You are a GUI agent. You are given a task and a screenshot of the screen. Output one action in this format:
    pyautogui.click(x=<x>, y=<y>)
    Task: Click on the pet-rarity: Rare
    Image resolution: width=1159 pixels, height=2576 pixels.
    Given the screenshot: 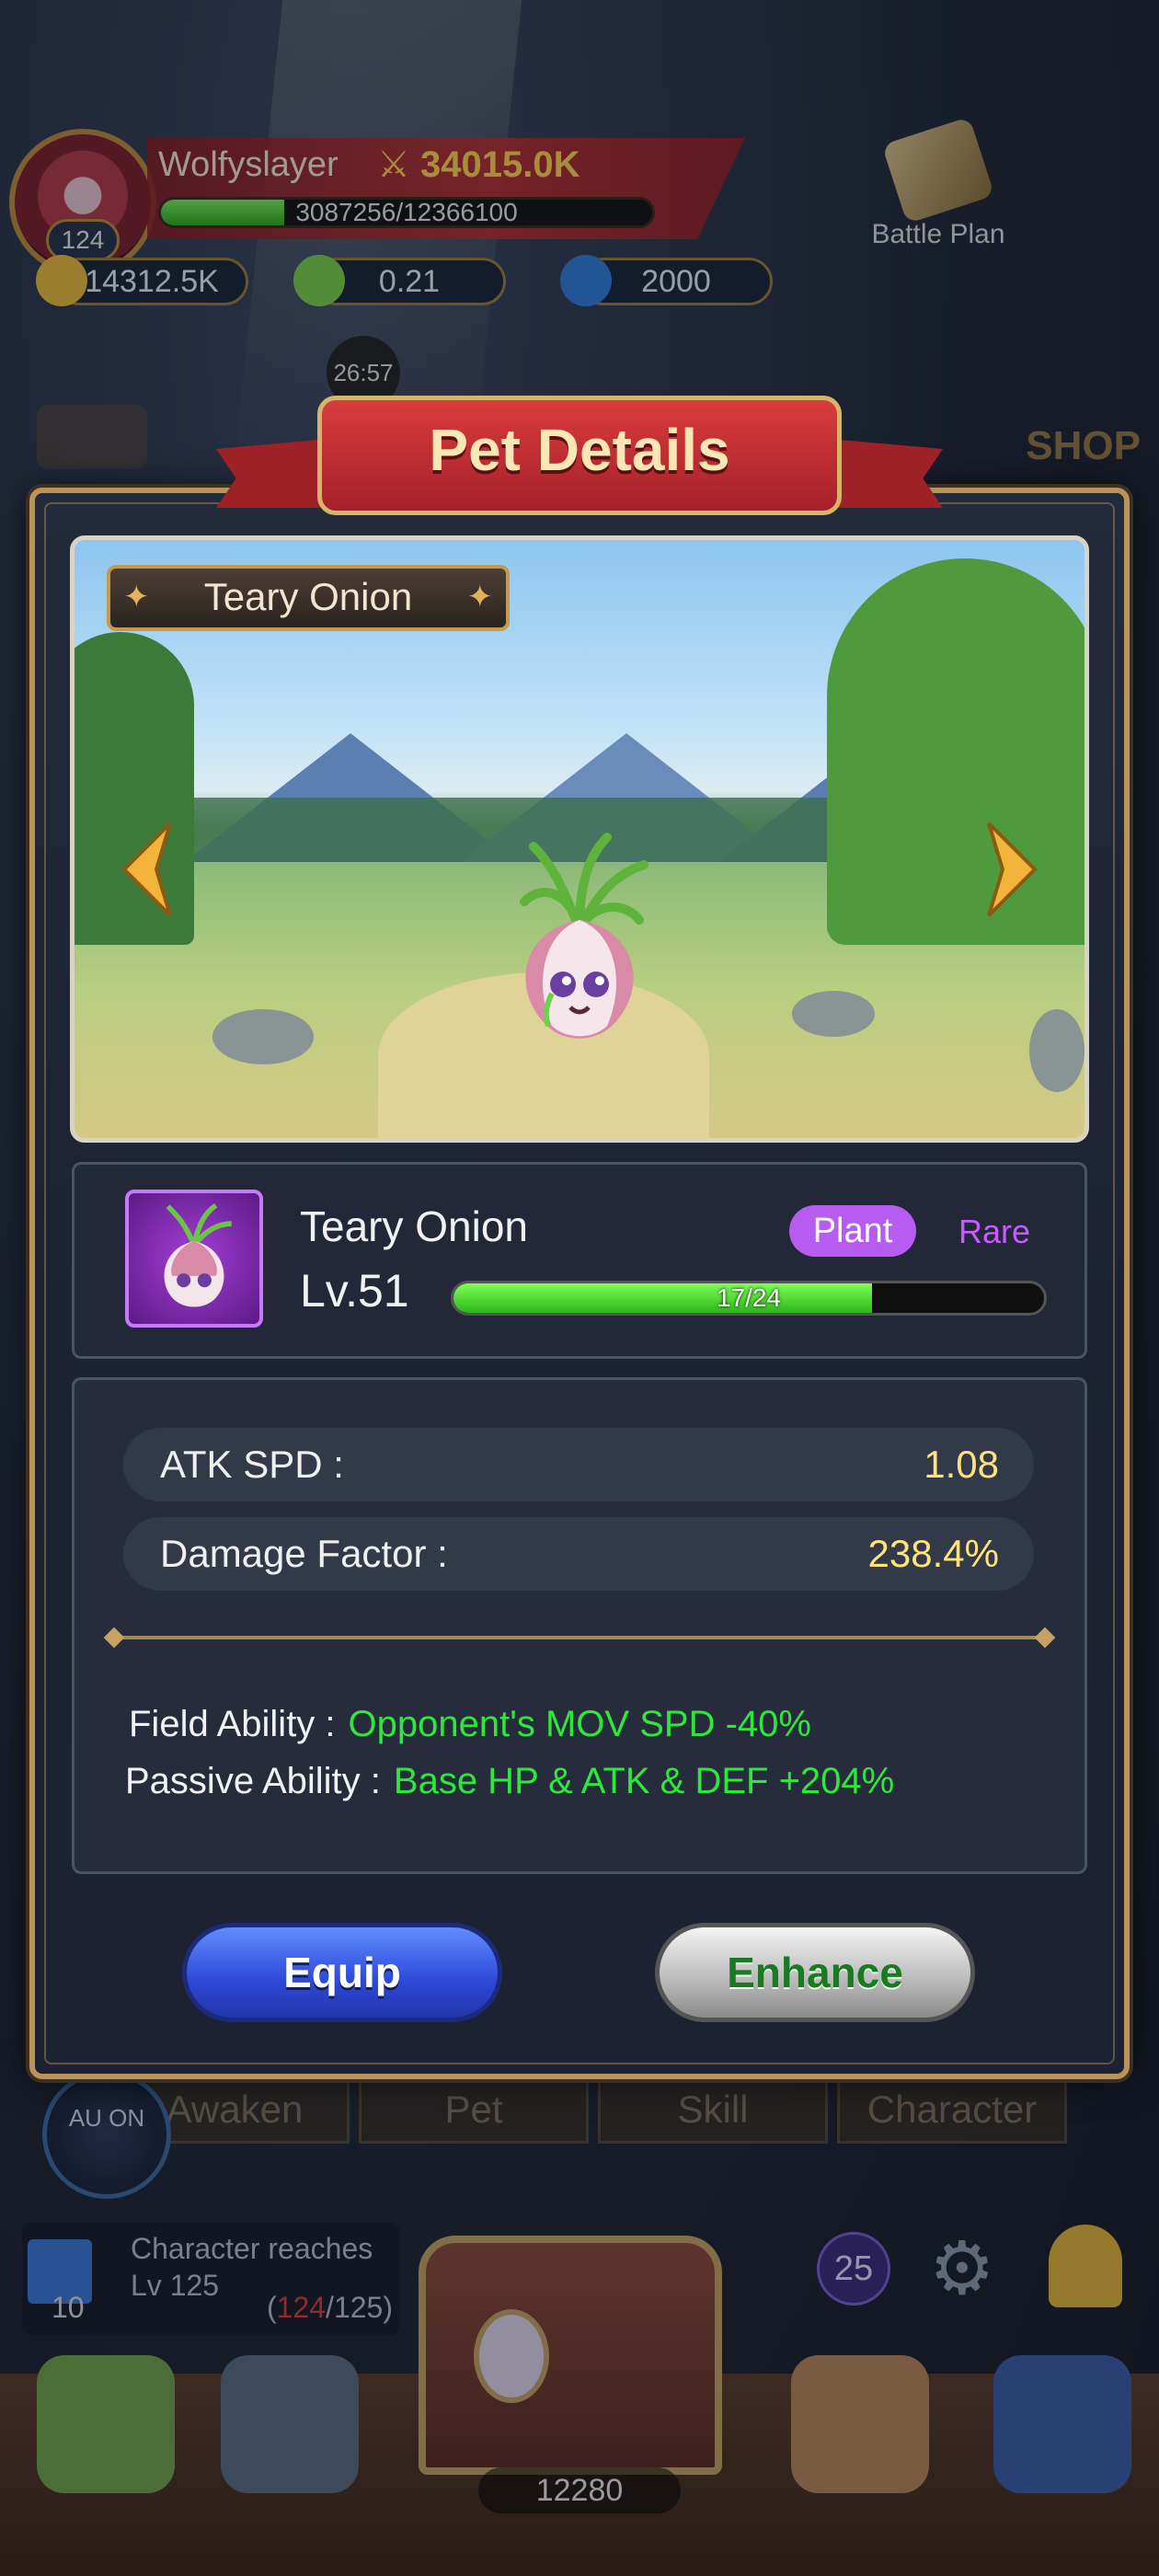 What is the action you would take?
    pyautogui.click(x=994, y=1231)
    